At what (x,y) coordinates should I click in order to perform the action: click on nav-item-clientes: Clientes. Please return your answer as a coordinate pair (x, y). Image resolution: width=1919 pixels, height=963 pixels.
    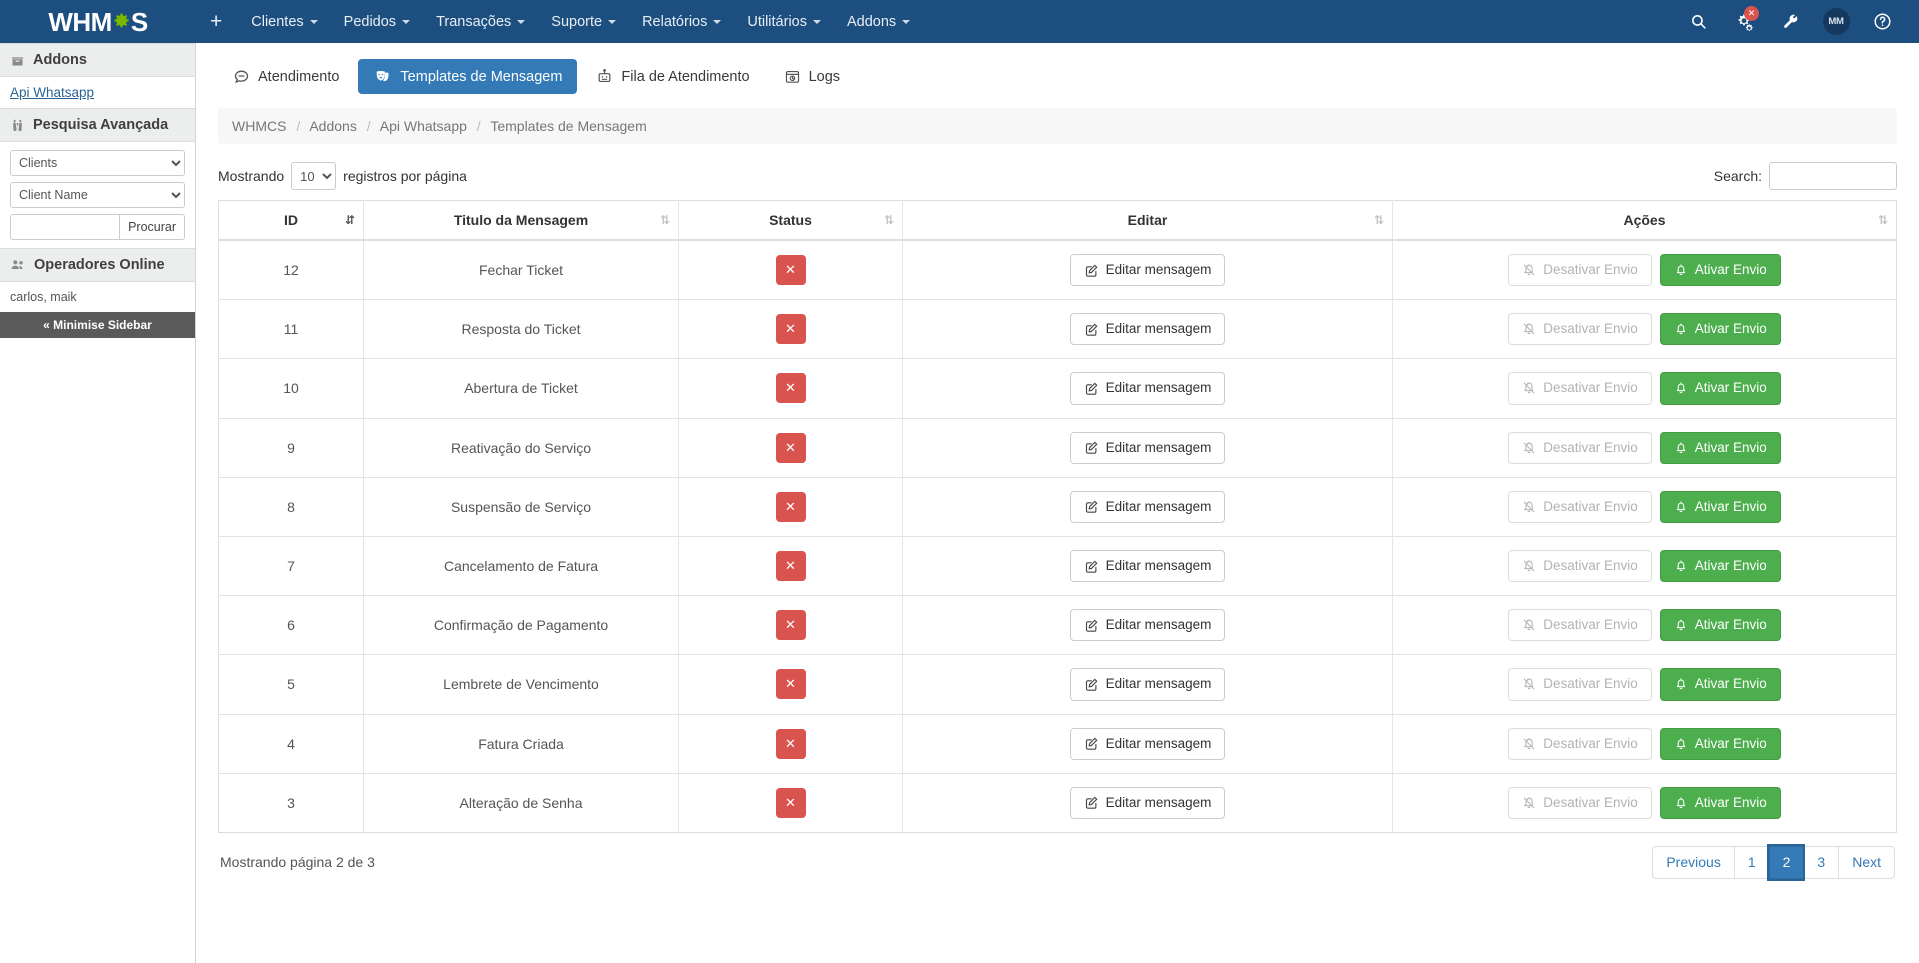
    Looking at the image, I should click on (284, 21).